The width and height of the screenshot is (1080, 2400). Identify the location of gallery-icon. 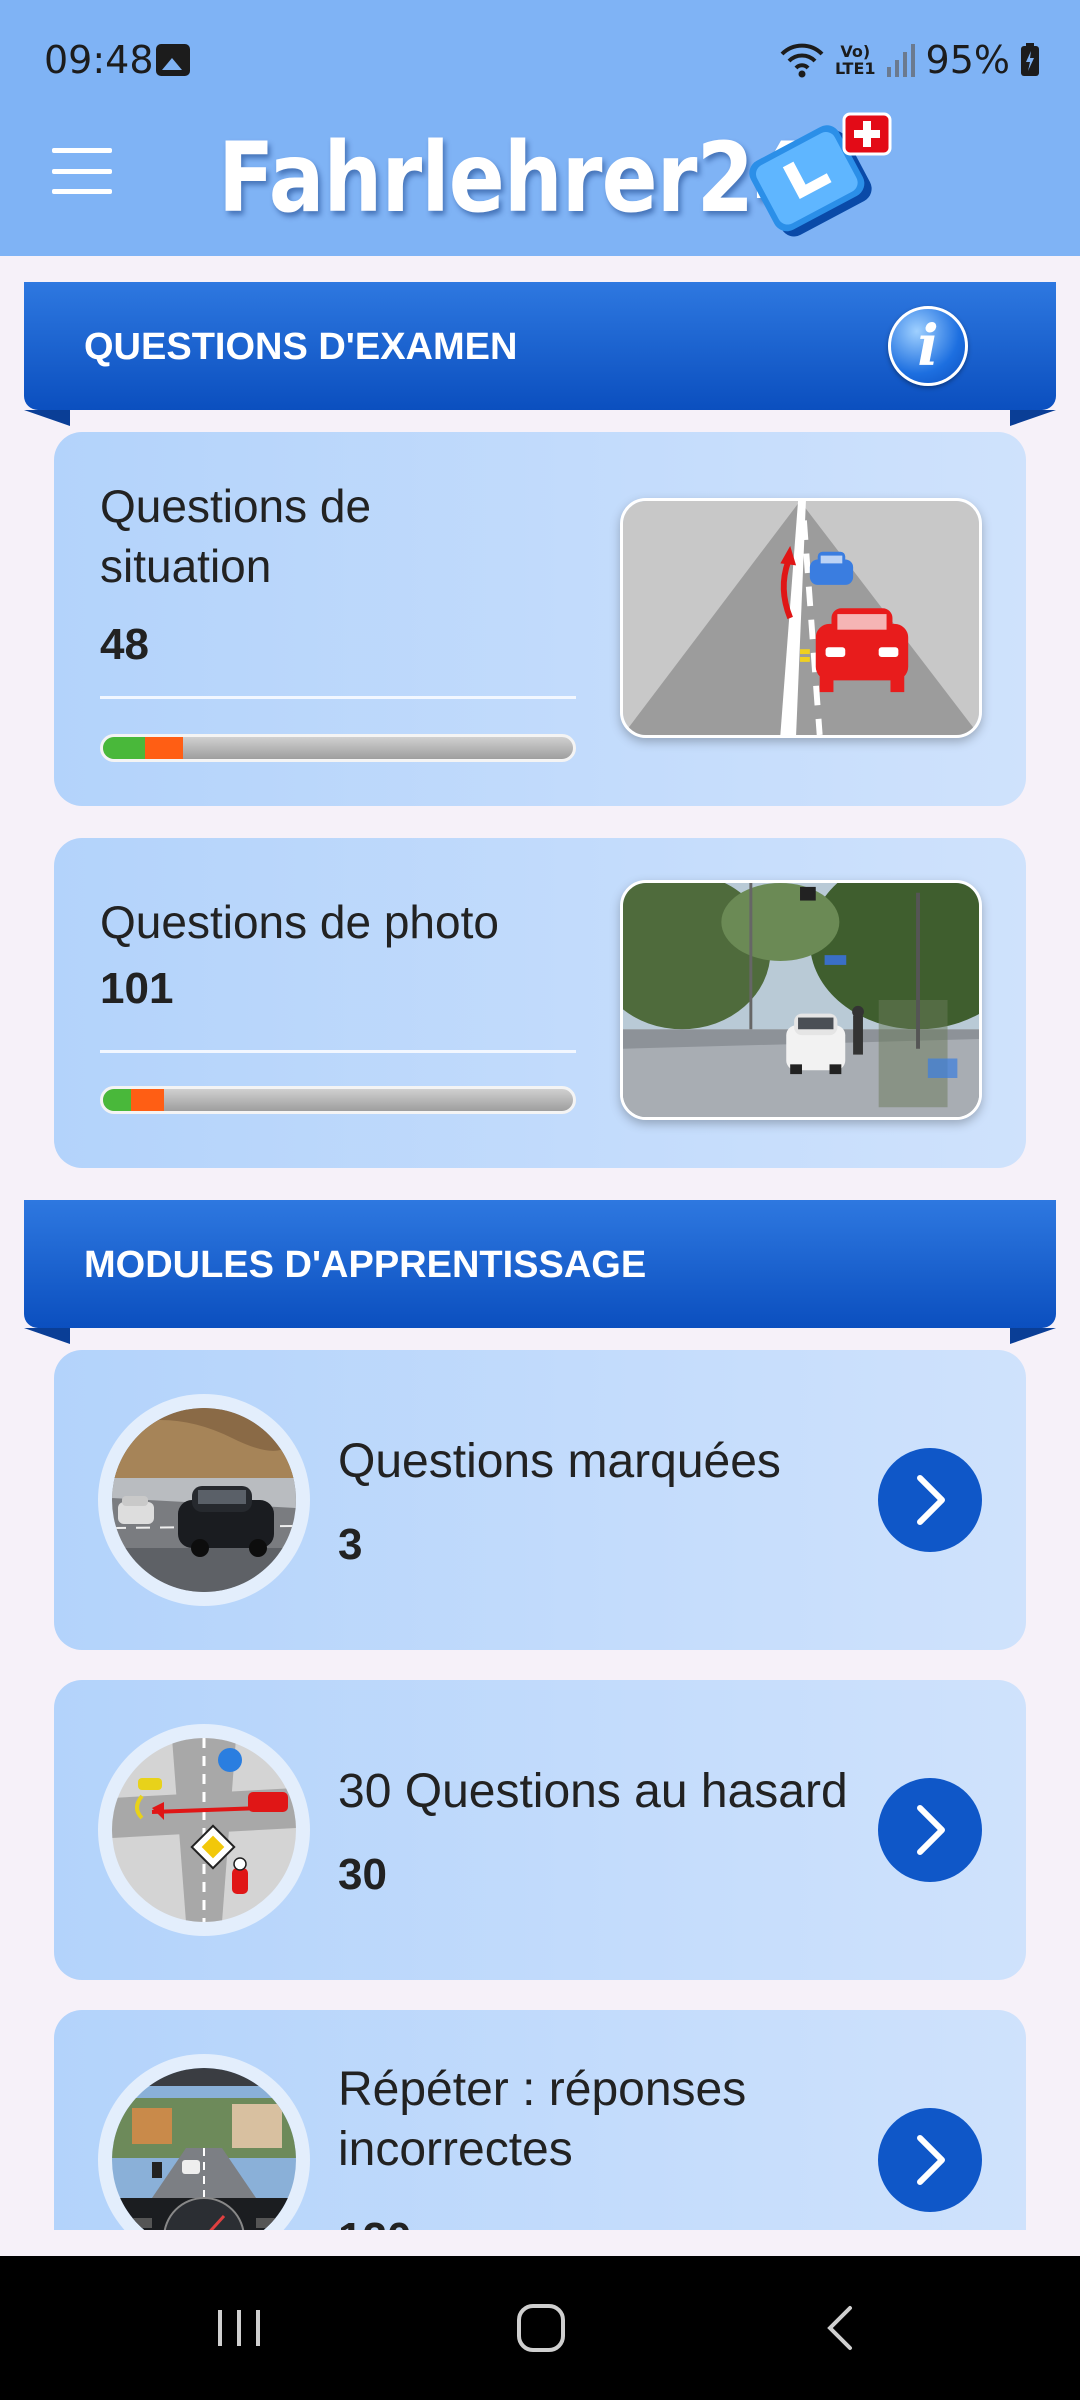
(173, 60).